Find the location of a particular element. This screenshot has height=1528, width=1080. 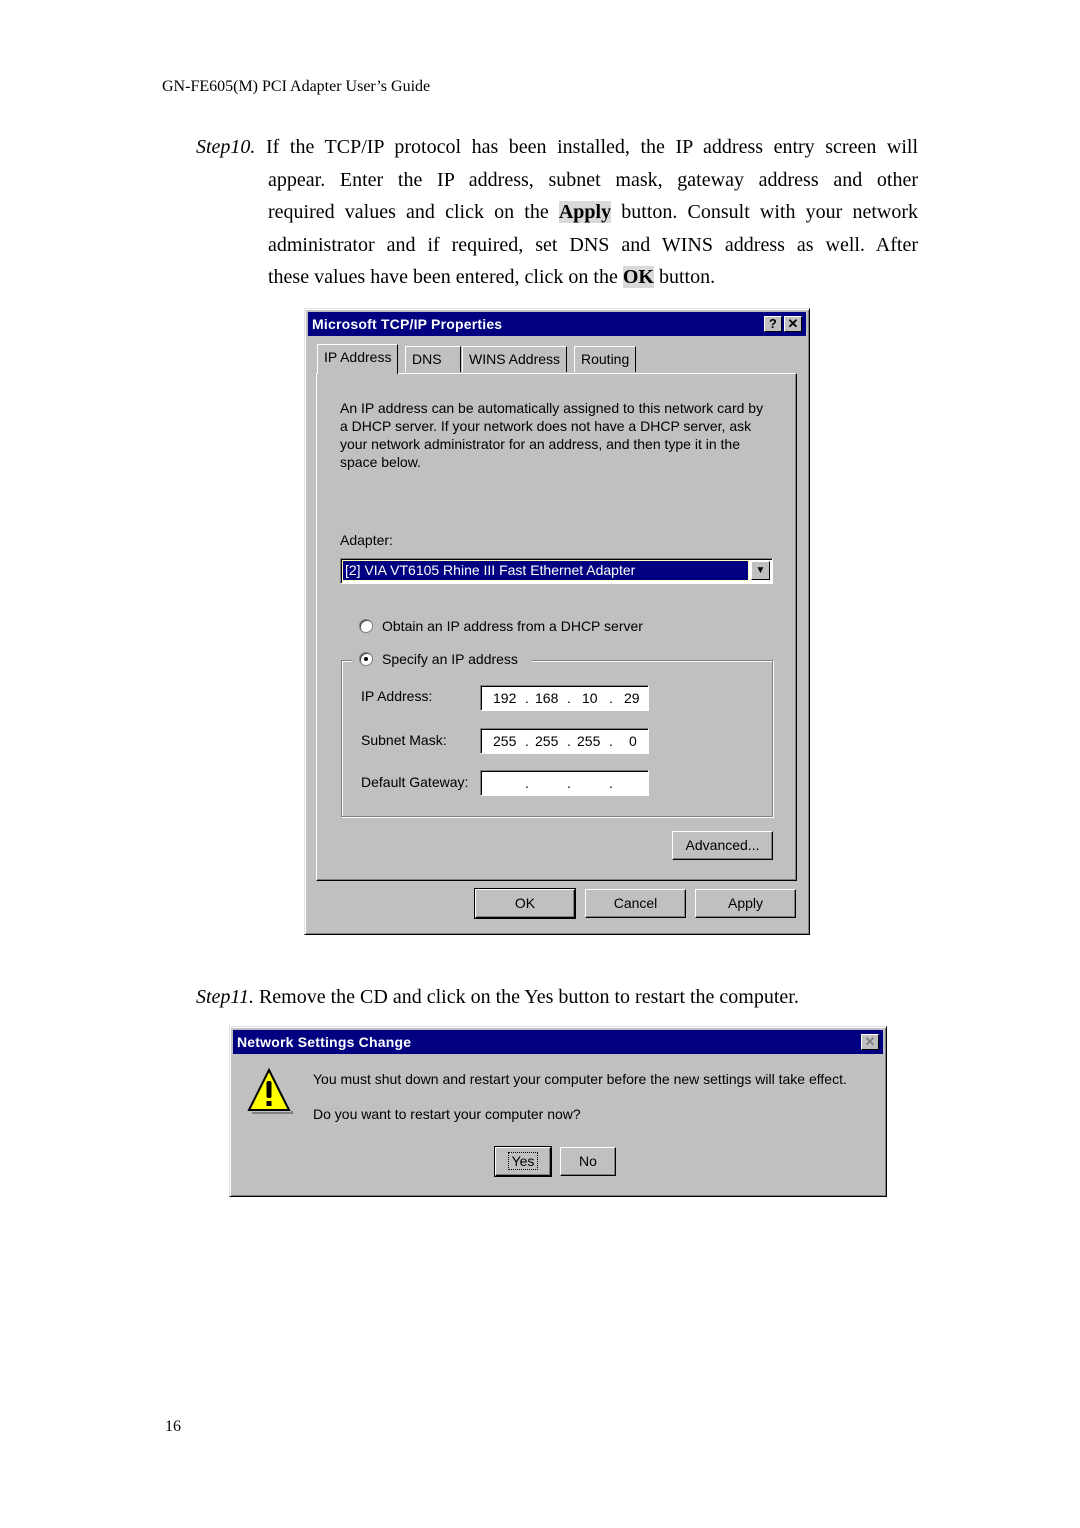

yes-button: Yes is located at coordinates (523, 1161).